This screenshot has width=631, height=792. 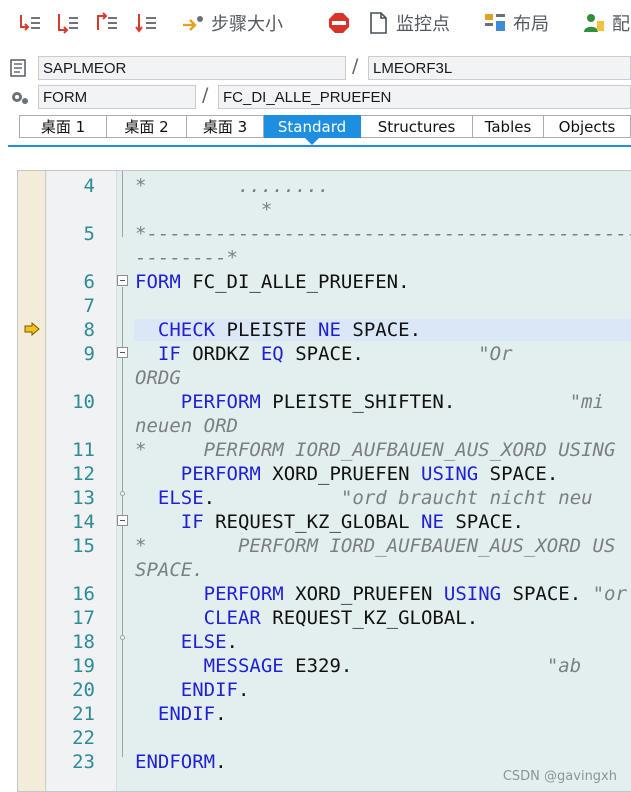 What do you see at coordinates (186, 642) in the screenshot?
I see `code-line: ELSE.` at bounding box center [186, 642].